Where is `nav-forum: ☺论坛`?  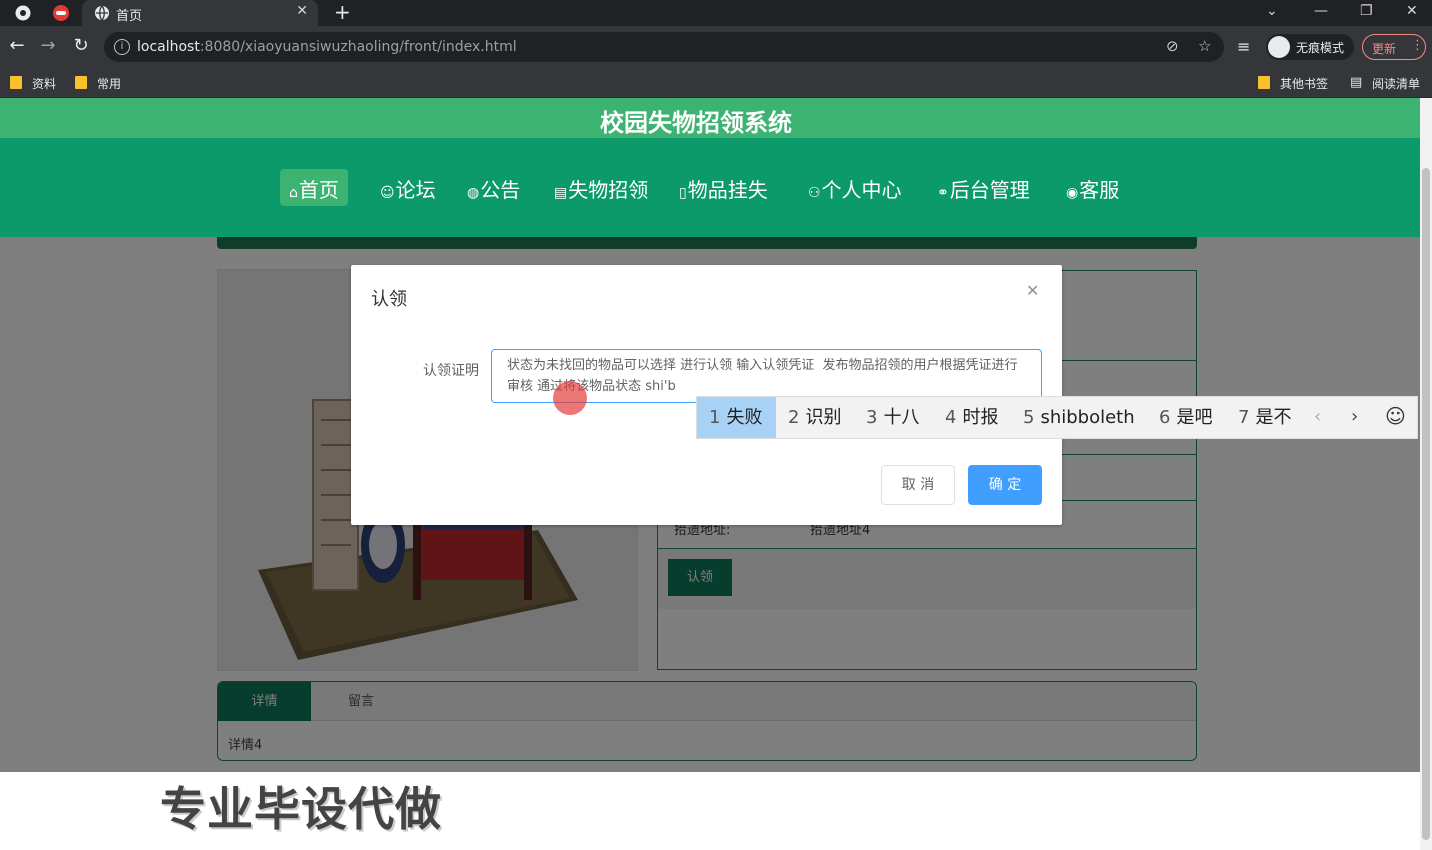 nav-forum: ☺论坛 is located at coordinates (408, 187).